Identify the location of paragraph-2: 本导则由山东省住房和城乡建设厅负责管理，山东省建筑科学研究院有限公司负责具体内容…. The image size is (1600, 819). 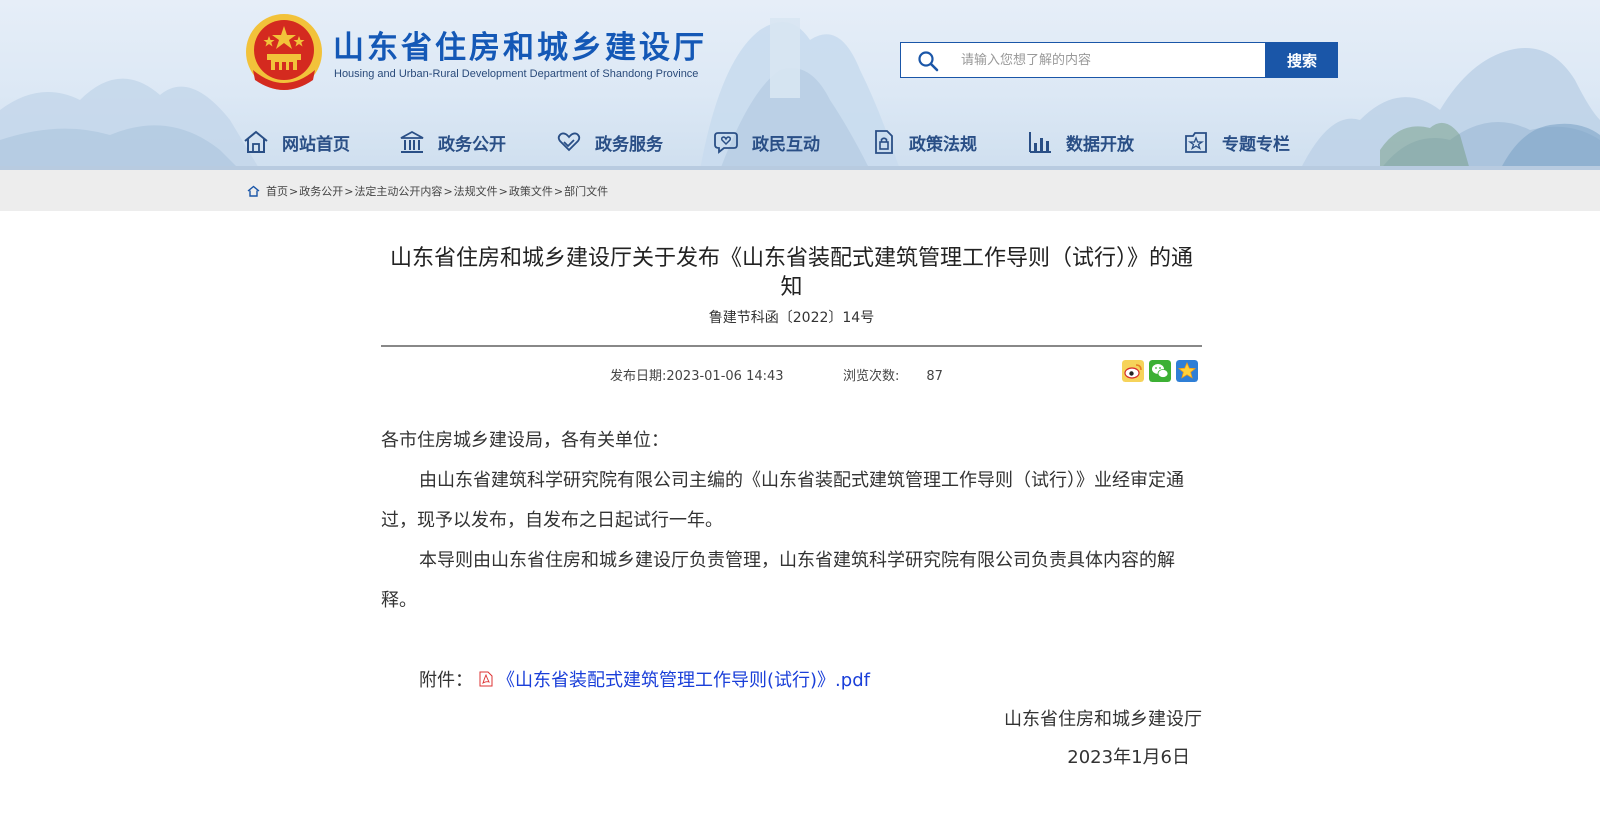
(778, 580).